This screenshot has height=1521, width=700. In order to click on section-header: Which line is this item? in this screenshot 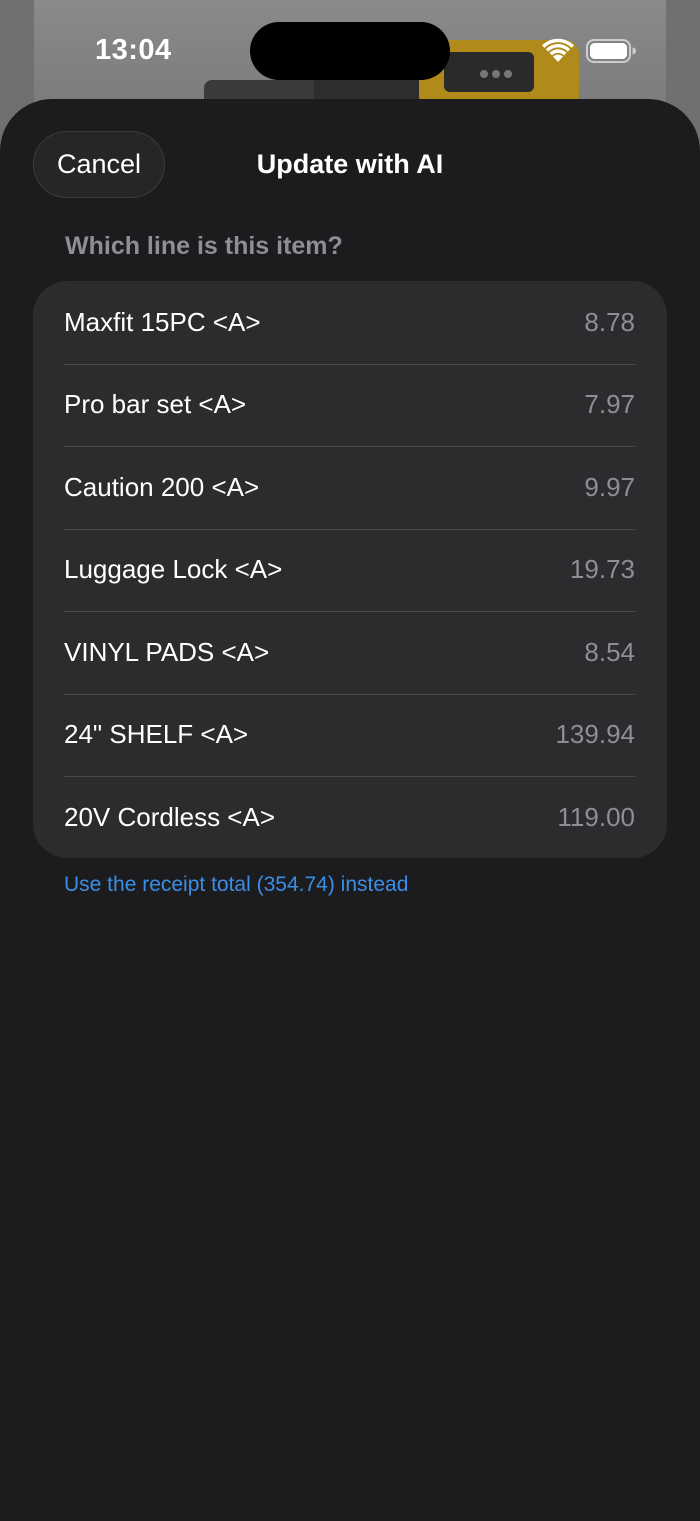, I will do `click(204, 246)`.